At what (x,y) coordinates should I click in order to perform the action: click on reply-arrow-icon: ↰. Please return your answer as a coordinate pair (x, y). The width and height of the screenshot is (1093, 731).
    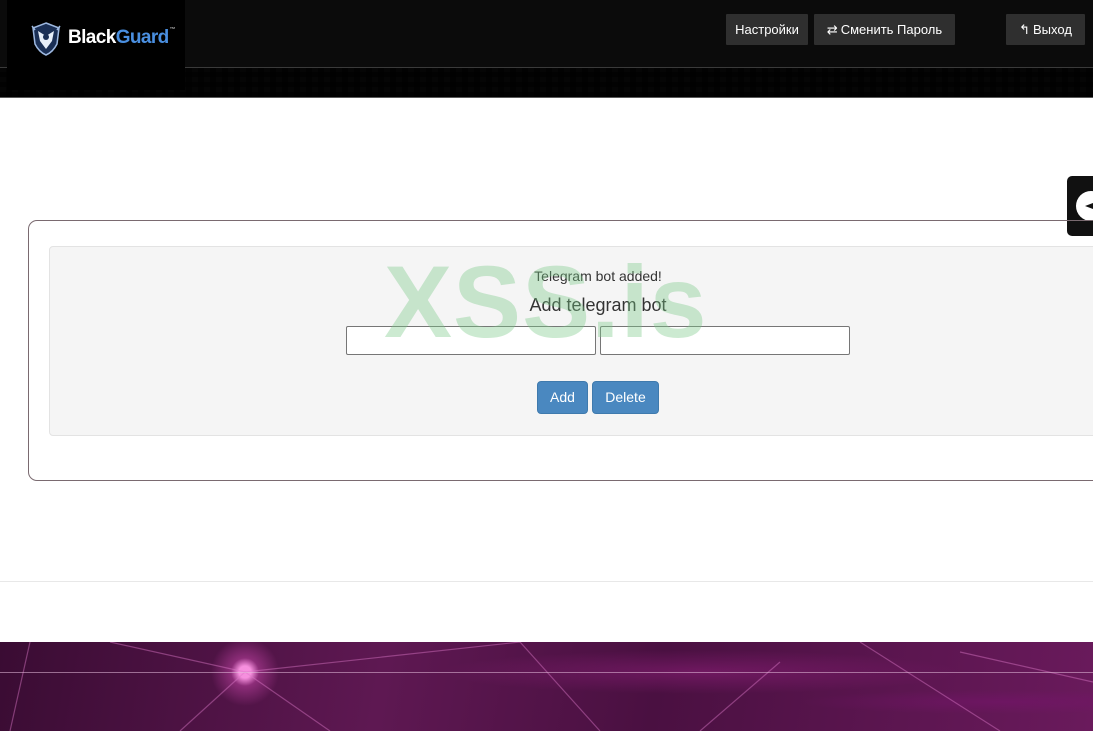
    Looking at the image, I should click on (1024, 29).